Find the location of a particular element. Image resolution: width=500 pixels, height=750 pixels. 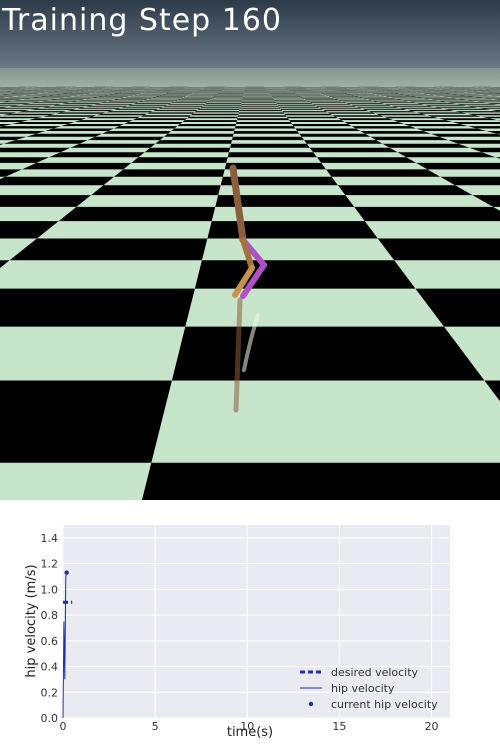

y-tick-label: 0.6 is located at coordinates (50, 641).